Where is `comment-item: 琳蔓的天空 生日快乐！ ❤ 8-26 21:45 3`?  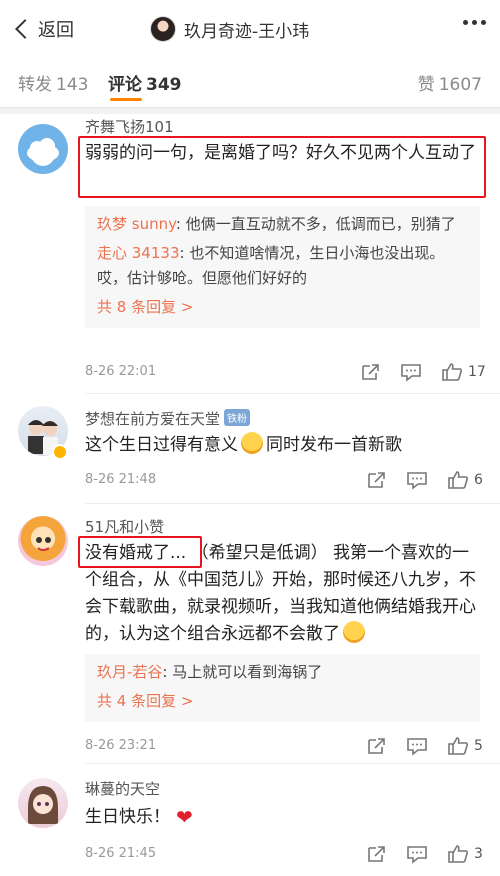
comment-item: 琳蔓的天空 生日快乐！ ❤ 8-26 21:45 3 is located at coordinates (250, 820).